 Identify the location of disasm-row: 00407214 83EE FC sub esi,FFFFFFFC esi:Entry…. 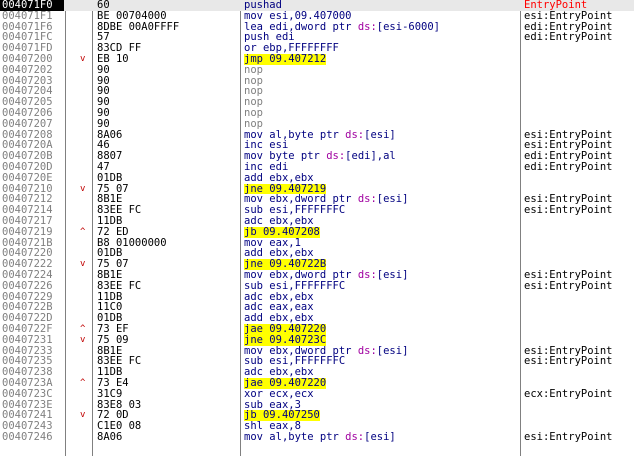
(317, 210).